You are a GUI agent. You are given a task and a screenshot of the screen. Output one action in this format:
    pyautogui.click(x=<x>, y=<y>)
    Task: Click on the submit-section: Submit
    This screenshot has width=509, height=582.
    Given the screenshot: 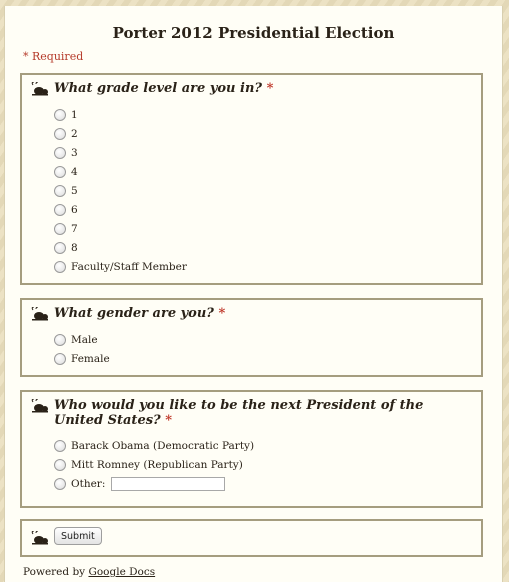 What is the action you would take?
    pyautogui.click(x=251, y=538)
    